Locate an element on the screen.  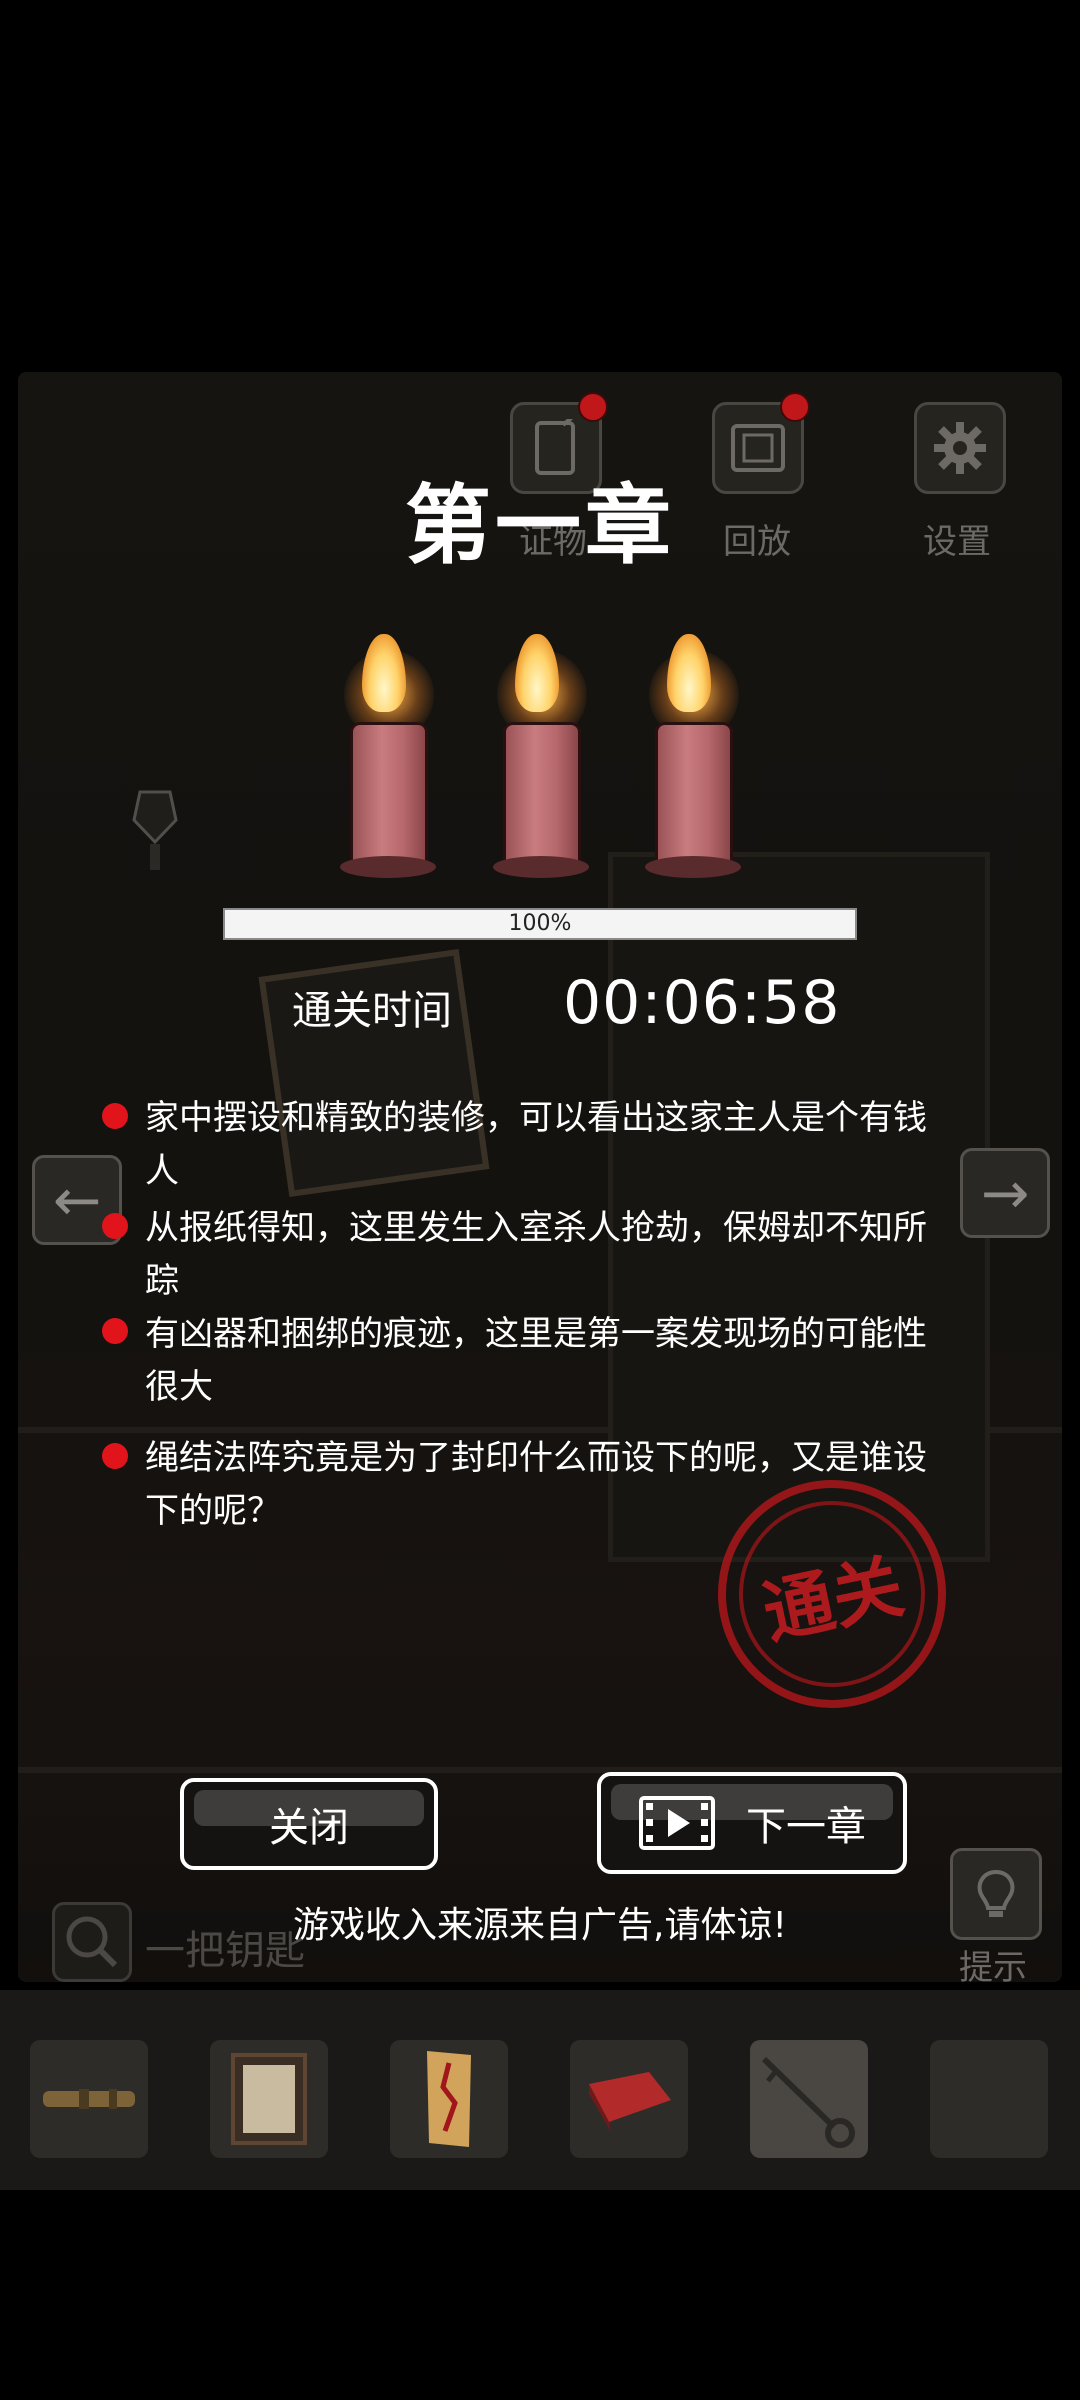
chapter-title: 第一章 is located at coordinates (540, 526).